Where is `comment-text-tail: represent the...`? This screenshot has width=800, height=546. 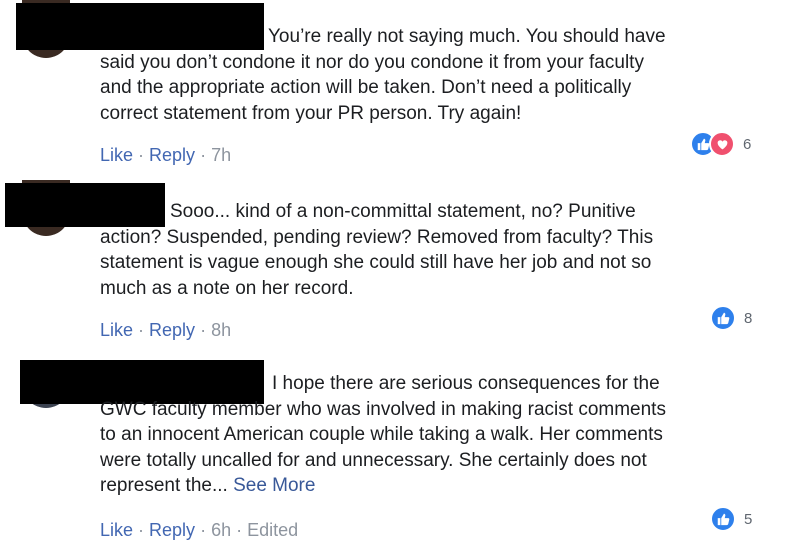
comment-text-tail: represent the... is located at coordinates (164, 486).